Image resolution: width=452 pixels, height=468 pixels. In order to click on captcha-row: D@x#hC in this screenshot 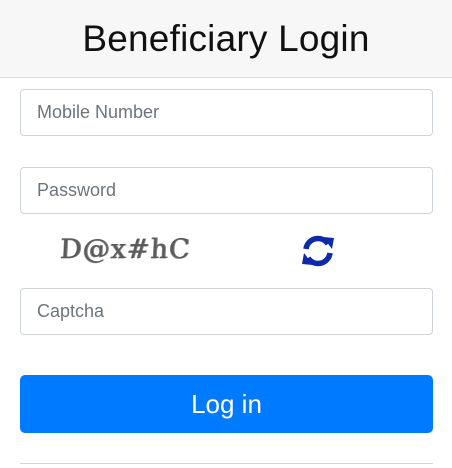, I will do `click(226, 252)`.